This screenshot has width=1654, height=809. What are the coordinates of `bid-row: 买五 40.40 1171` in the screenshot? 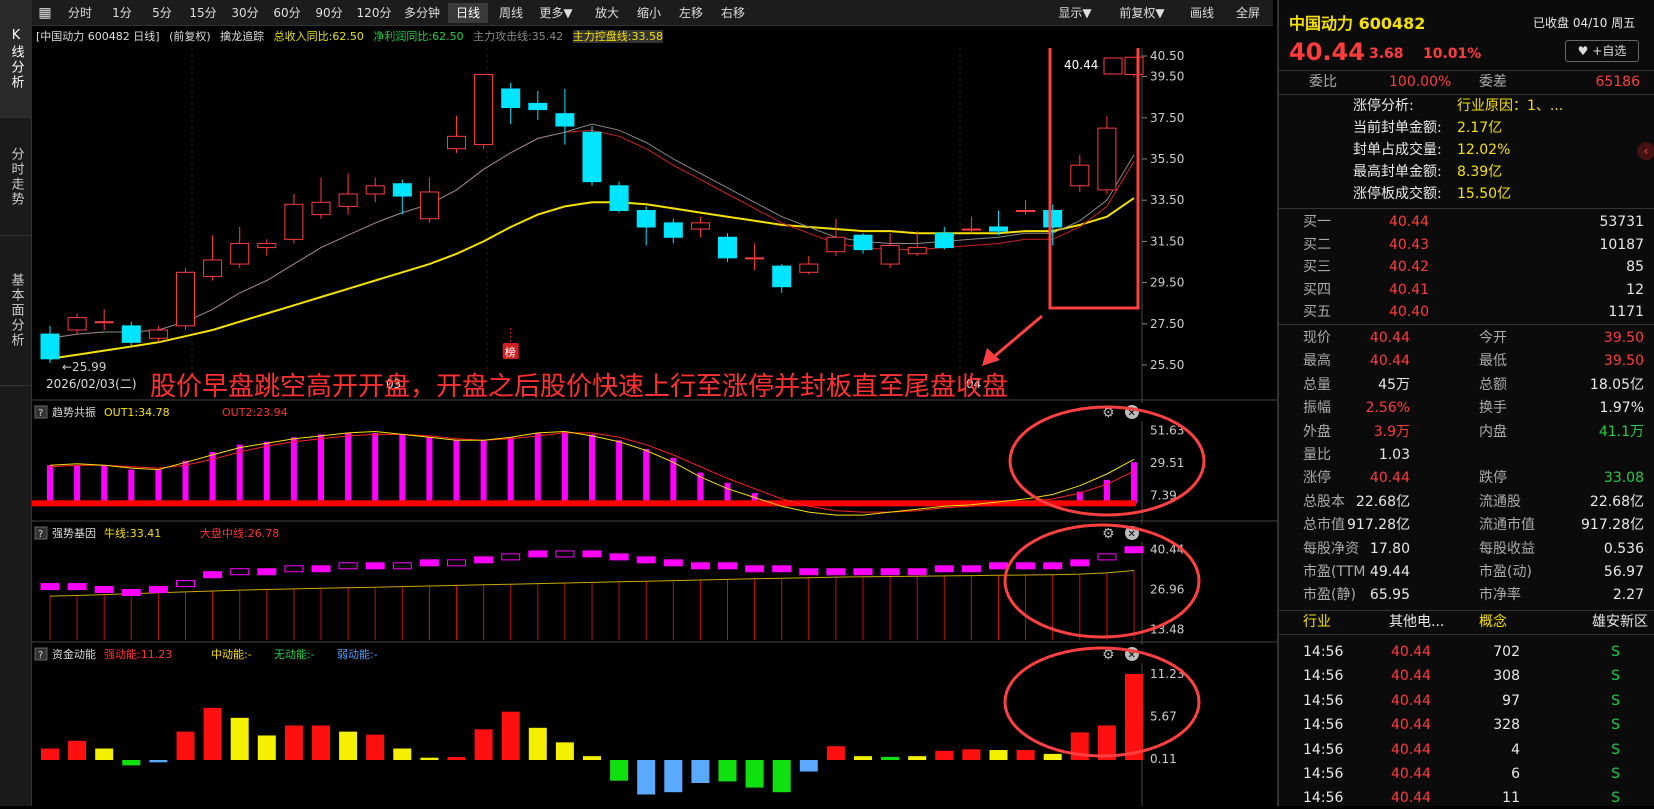 It's located at (1466, 312).